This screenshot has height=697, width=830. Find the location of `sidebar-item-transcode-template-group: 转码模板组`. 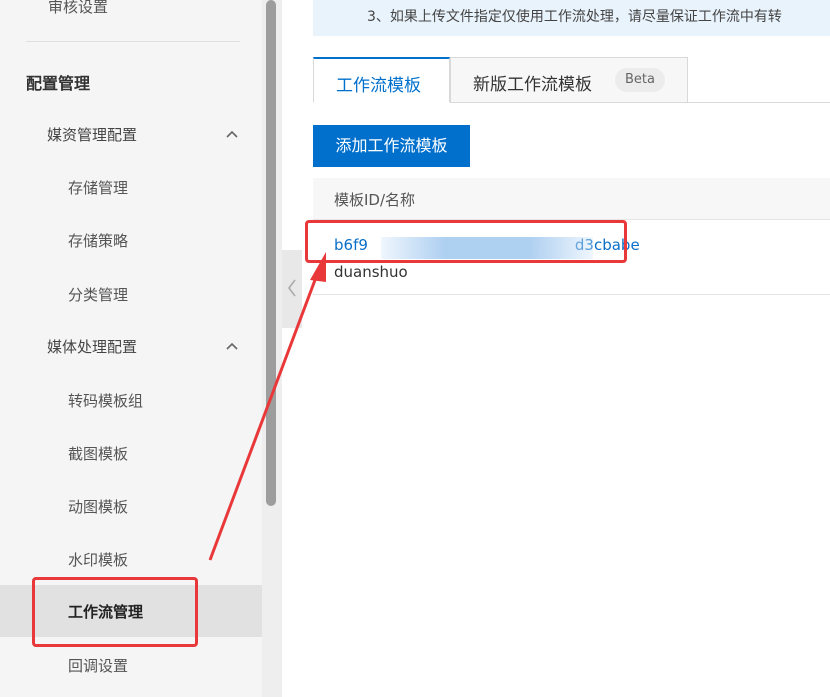

sidebar-item-transcode-template-group: 转码模板组 is located at coordinates (105, 400).